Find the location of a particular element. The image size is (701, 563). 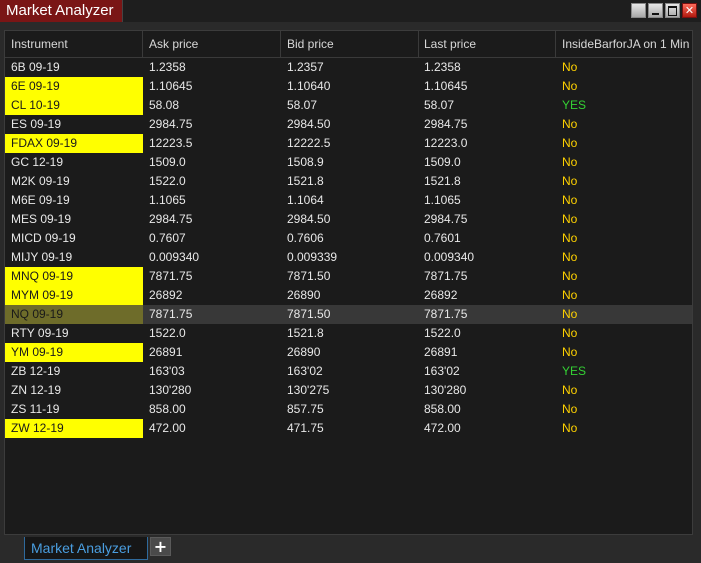

ask-price-cell: 26892 is located at coordinates (166, 295).